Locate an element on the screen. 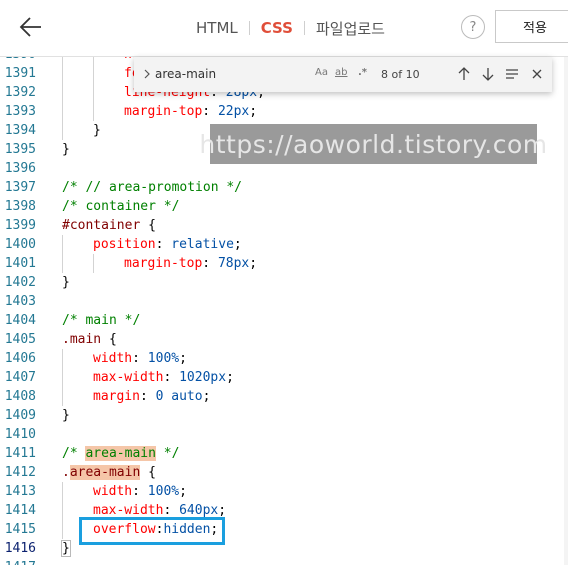 The image size is (568, 565). editor-toolbar: HTML CSS 파일업로드 ? 적용 is located at coordinates (284, 28).